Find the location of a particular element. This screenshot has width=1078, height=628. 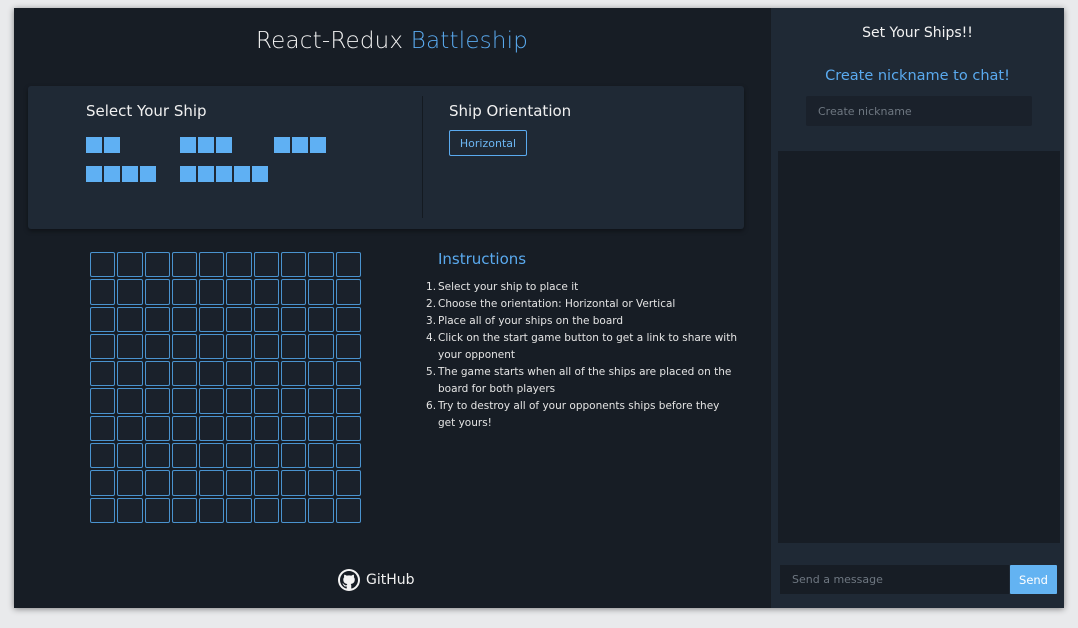

send-button: Send is located at coordinates (1033, 579).